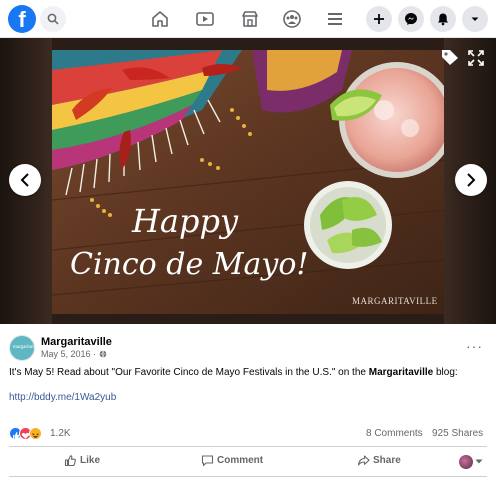  I want to click on like-button: Like, so click(94, 462).